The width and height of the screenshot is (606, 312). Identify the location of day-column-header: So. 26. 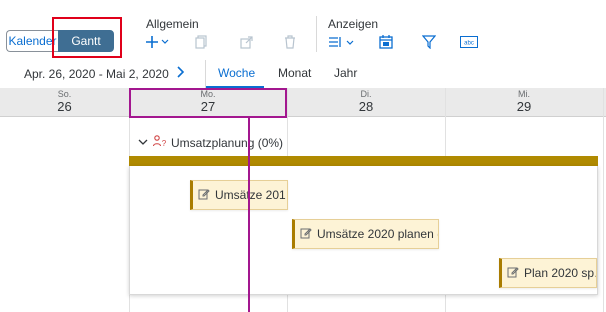
(64, 102).